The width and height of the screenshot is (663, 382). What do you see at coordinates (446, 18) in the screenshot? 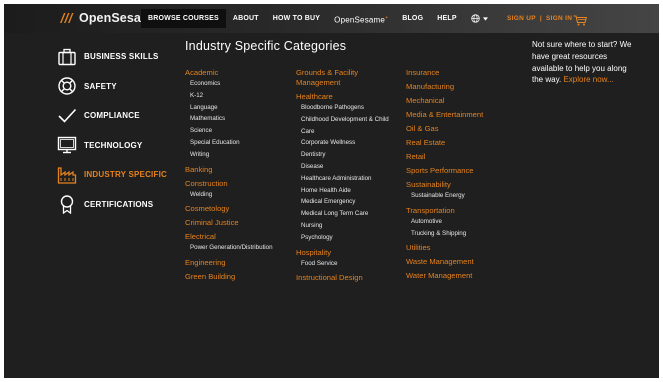
I see `nav-help: HELP` at bounding box center [446, 18].